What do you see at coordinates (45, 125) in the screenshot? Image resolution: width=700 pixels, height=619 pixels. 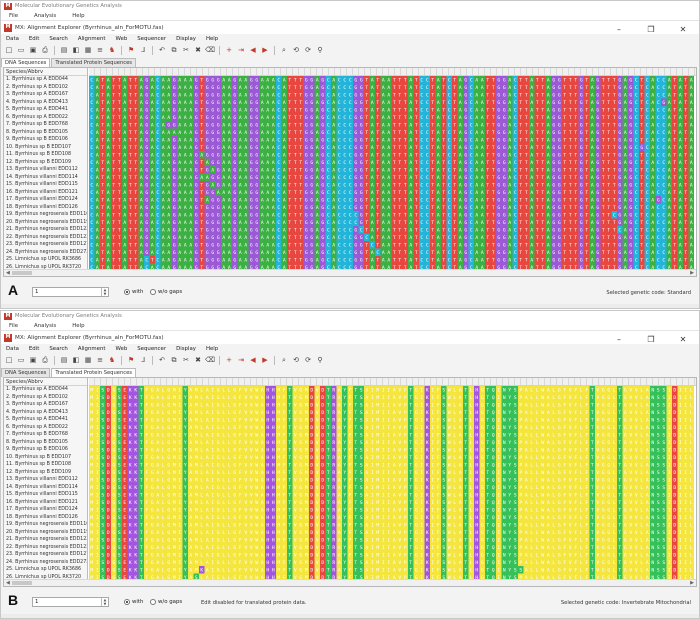 I see `species-row: 7. Byrrhinus sp B EDD768` at bounding box center [45, 125].